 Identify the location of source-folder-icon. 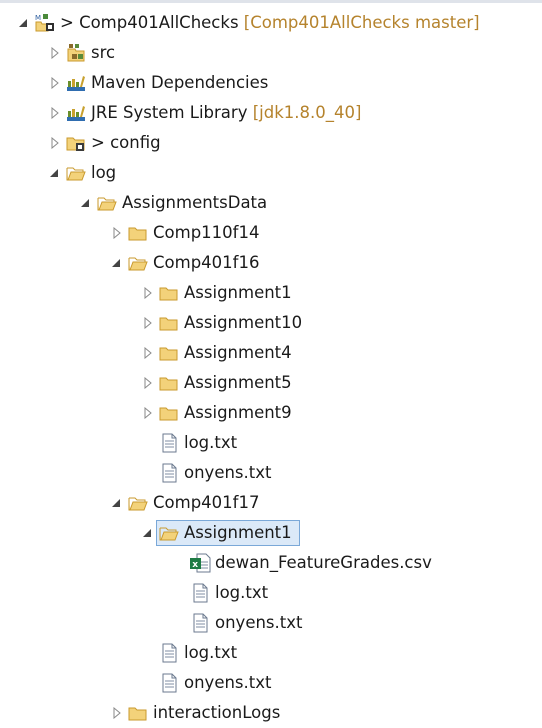
(76, 53).